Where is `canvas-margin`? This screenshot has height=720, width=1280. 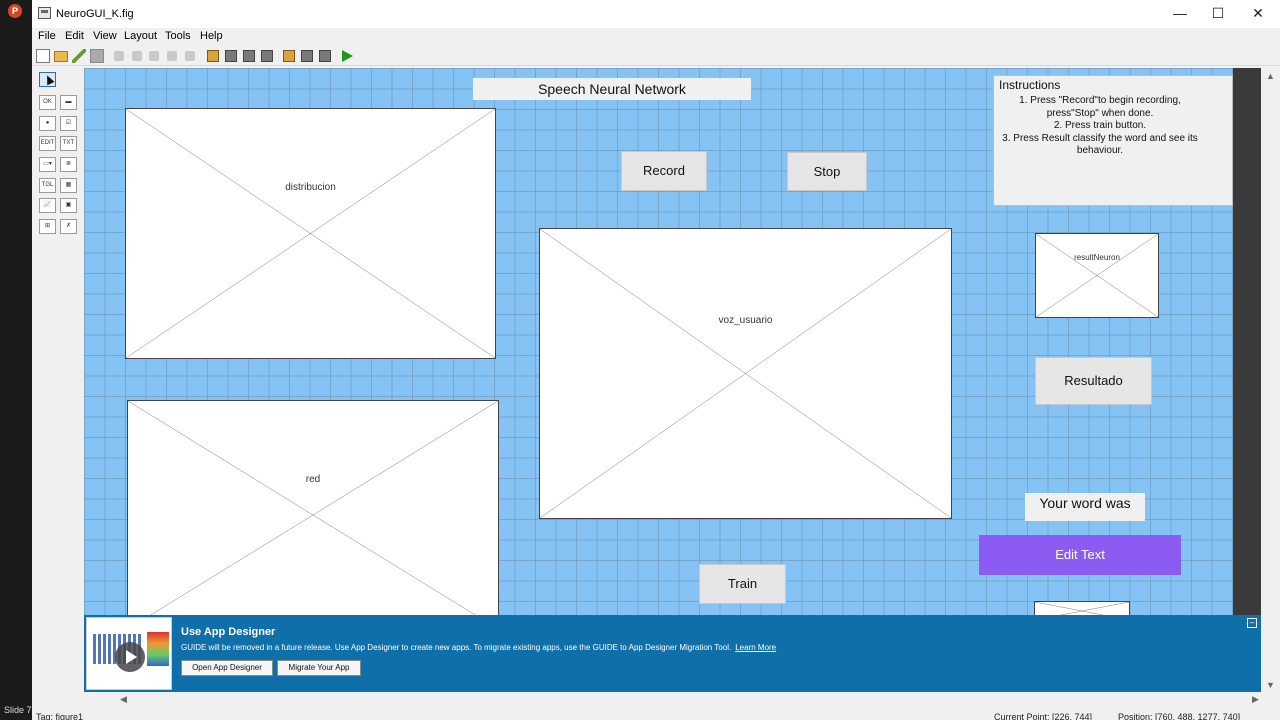
canvas-margin is located at coordinates (1247, 341).